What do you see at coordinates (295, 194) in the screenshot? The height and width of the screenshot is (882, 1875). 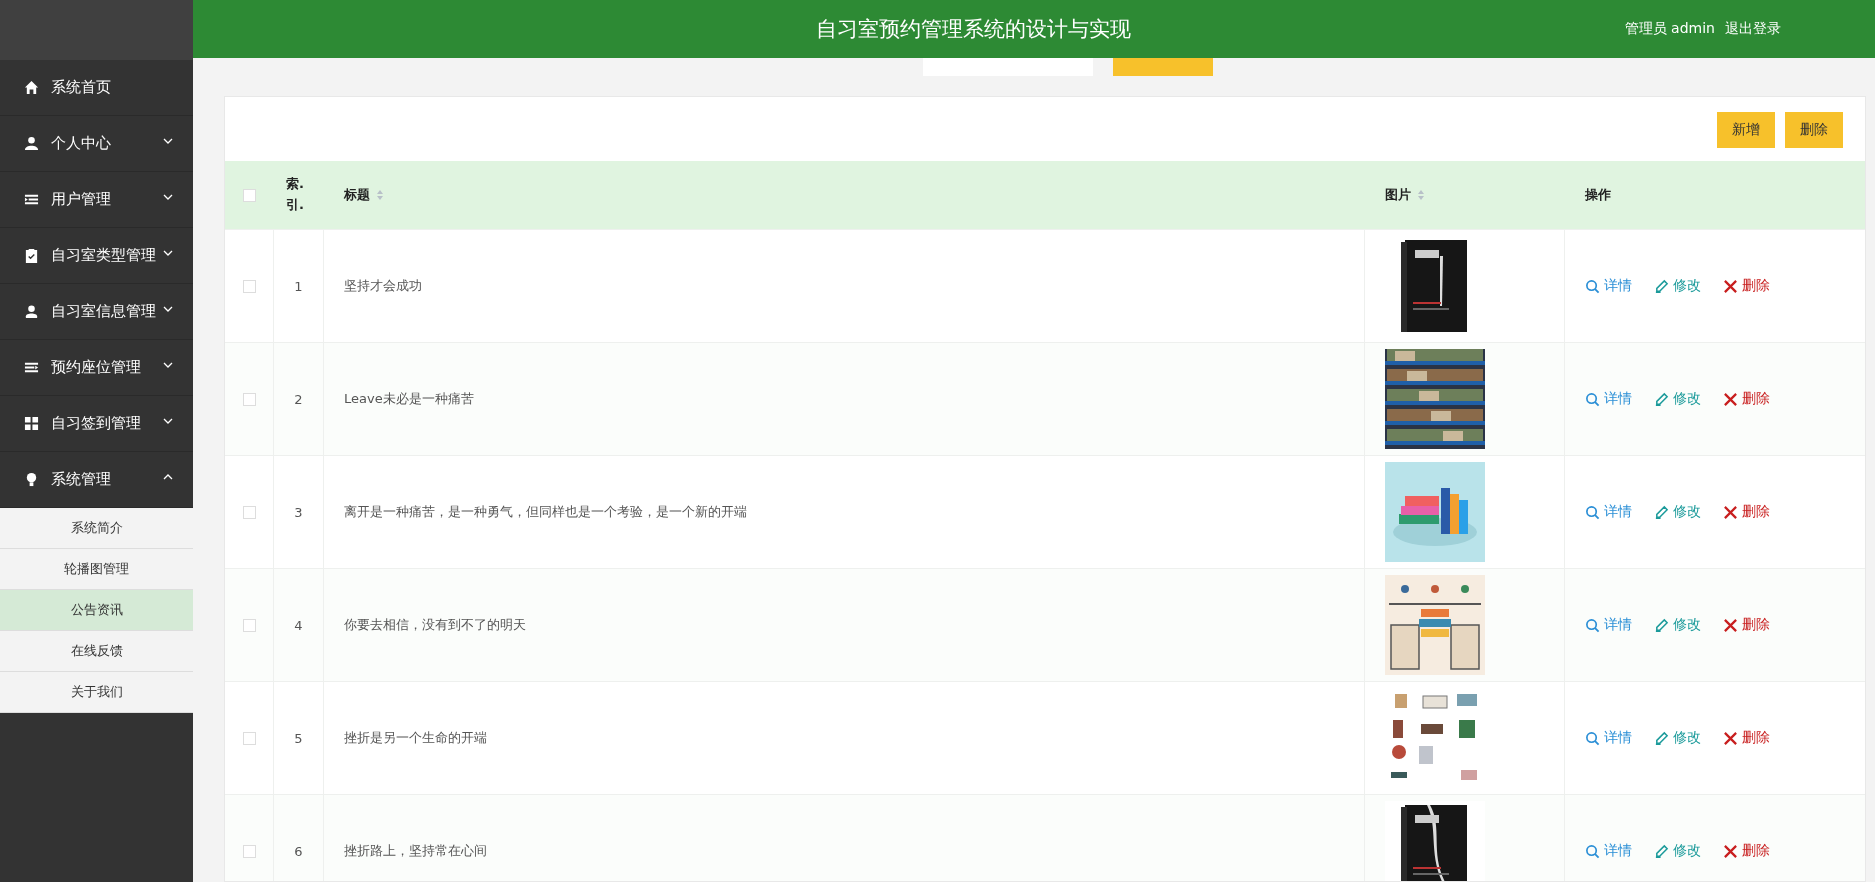 I see `column-header: 索.引.` at bounding box center [295, 194].